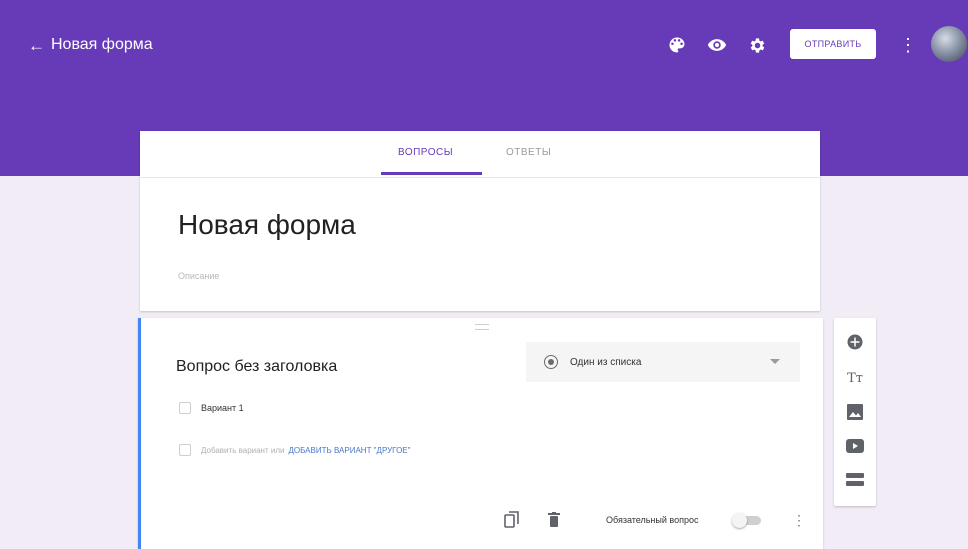  Describe the element at coordinates (102, 44) in the screenshot. I see `header-form-title: Новая форма` at that location.